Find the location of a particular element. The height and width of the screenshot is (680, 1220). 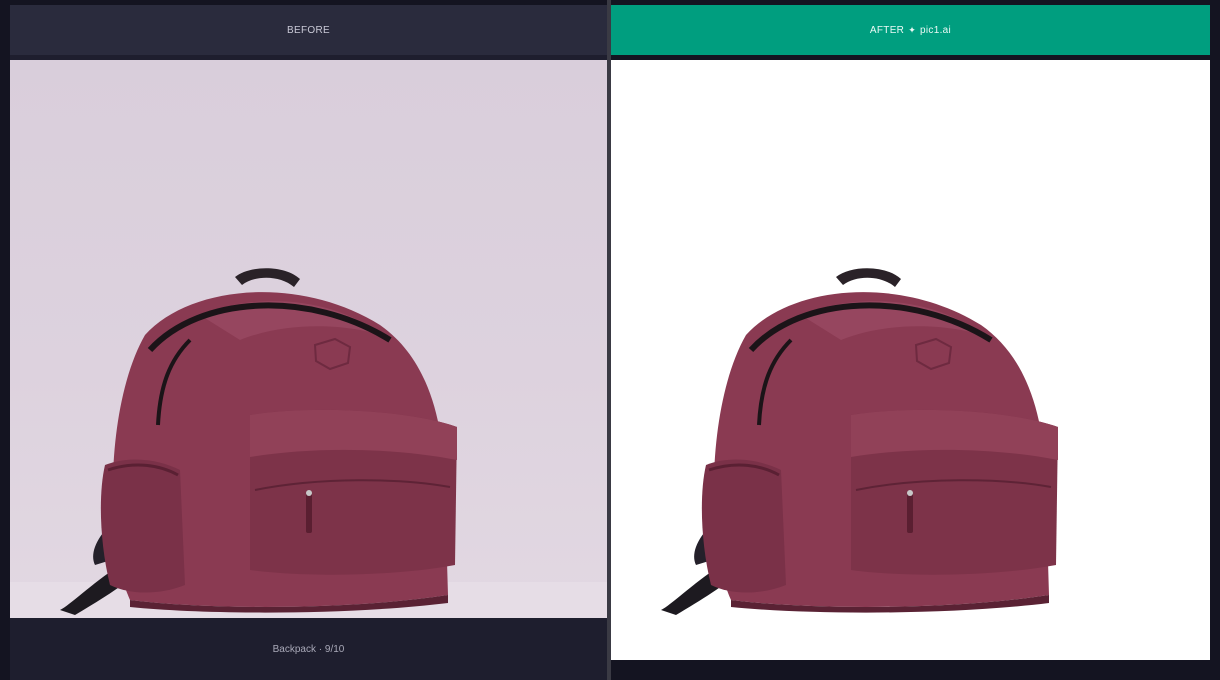

image-caption: Backpack · 9/10 is located at coordinates (308, 649).